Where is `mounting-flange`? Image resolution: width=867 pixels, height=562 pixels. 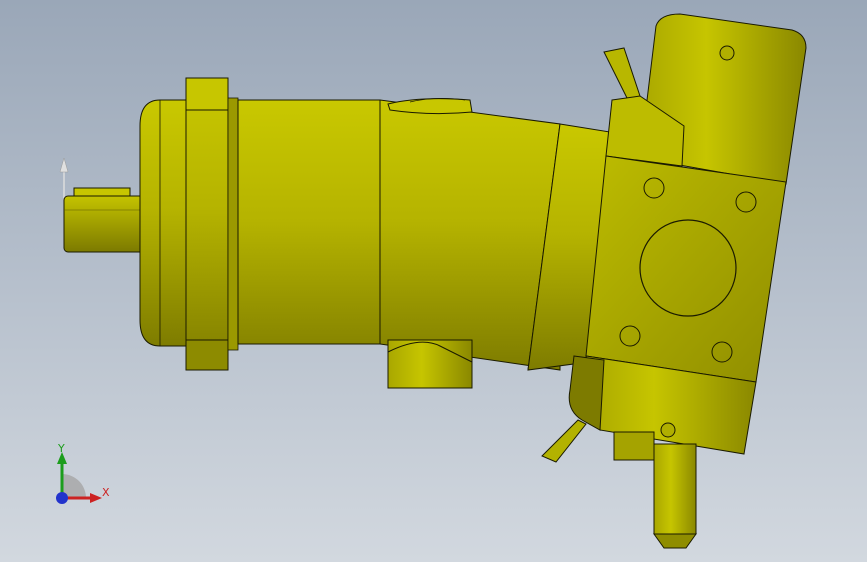
mounting-flange is located at coordinates (212, 224).